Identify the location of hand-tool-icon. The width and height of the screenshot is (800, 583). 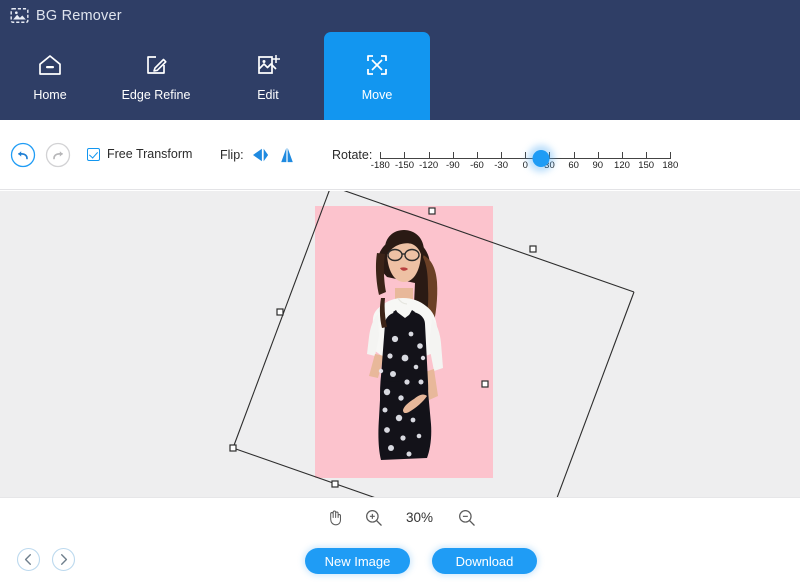
(334, 517).